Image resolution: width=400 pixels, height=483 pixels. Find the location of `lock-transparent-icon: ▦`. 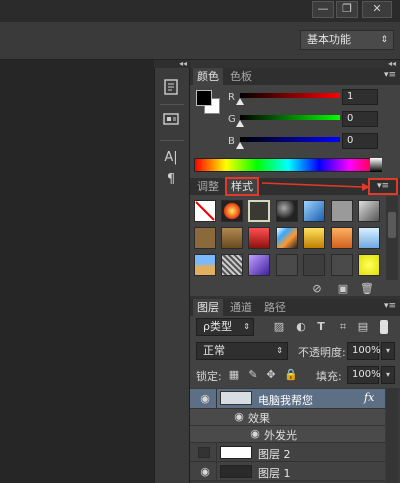

lock-transparent-icon: ▦ is located at coordinates (234, 375).